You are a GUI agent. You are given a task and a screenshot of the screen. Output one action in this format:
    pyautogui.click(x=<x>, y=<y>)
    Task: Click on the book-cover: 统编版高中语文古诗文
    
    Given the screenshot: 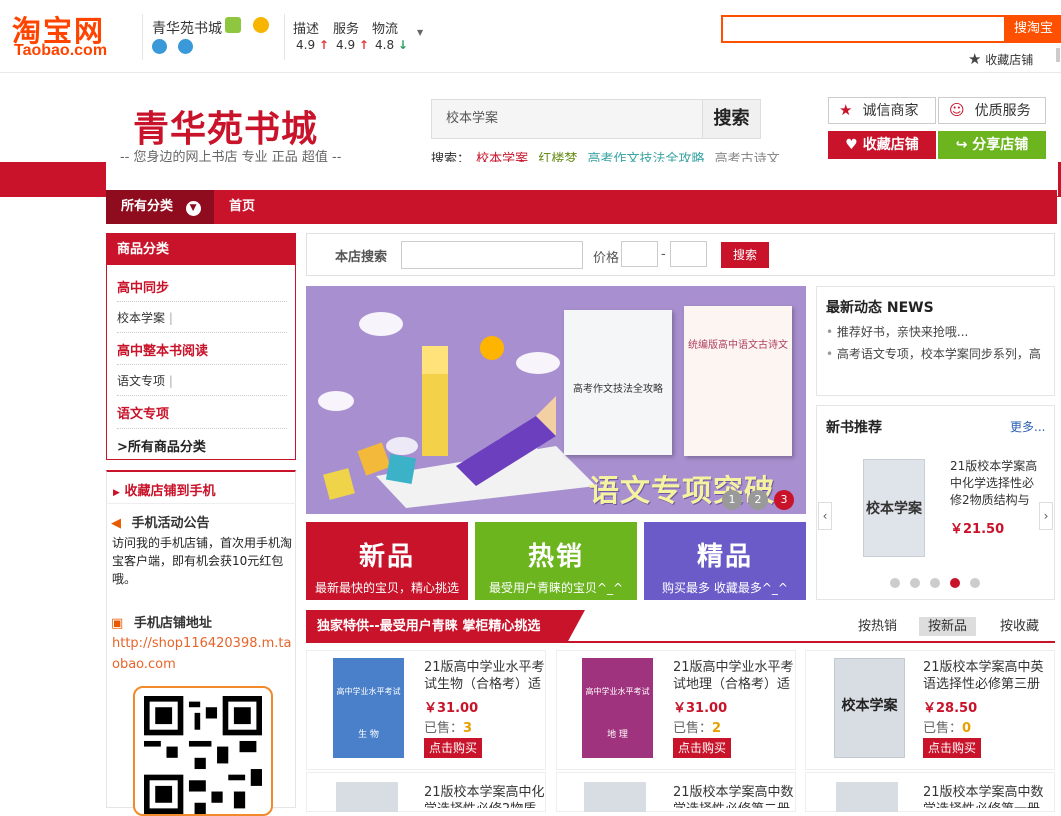 What is the action you would take?
    pyautogui.click(x=738, y=381)
    